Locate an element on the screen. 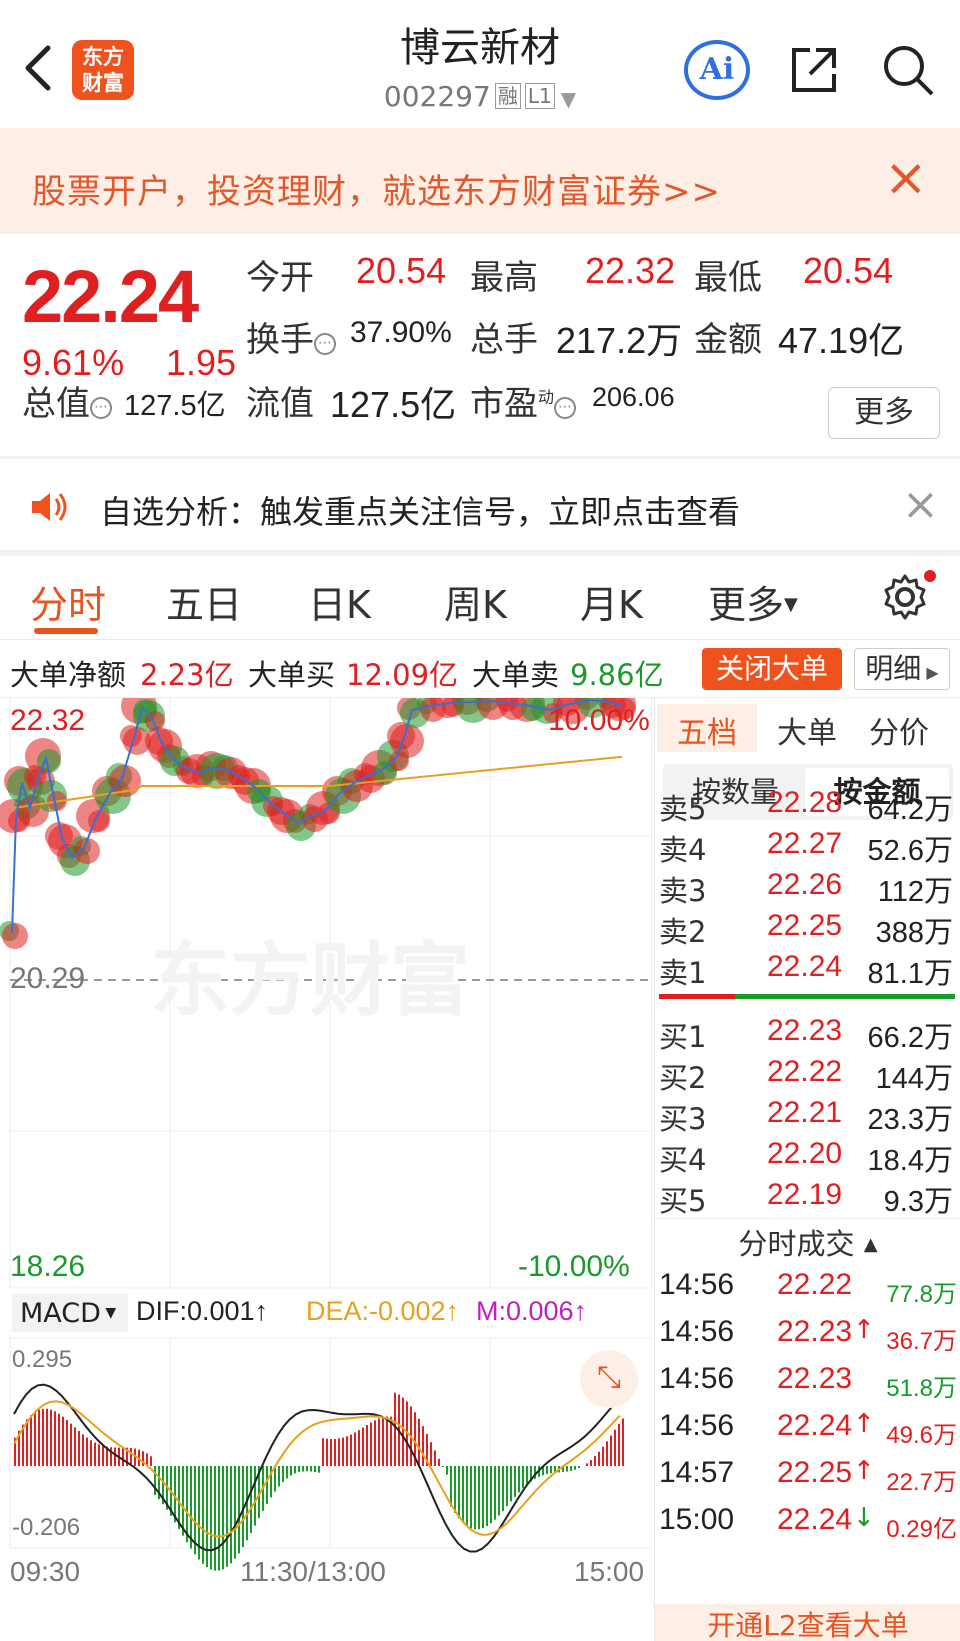  trade-time: 14:57 is located at coordinates (697, 1472).